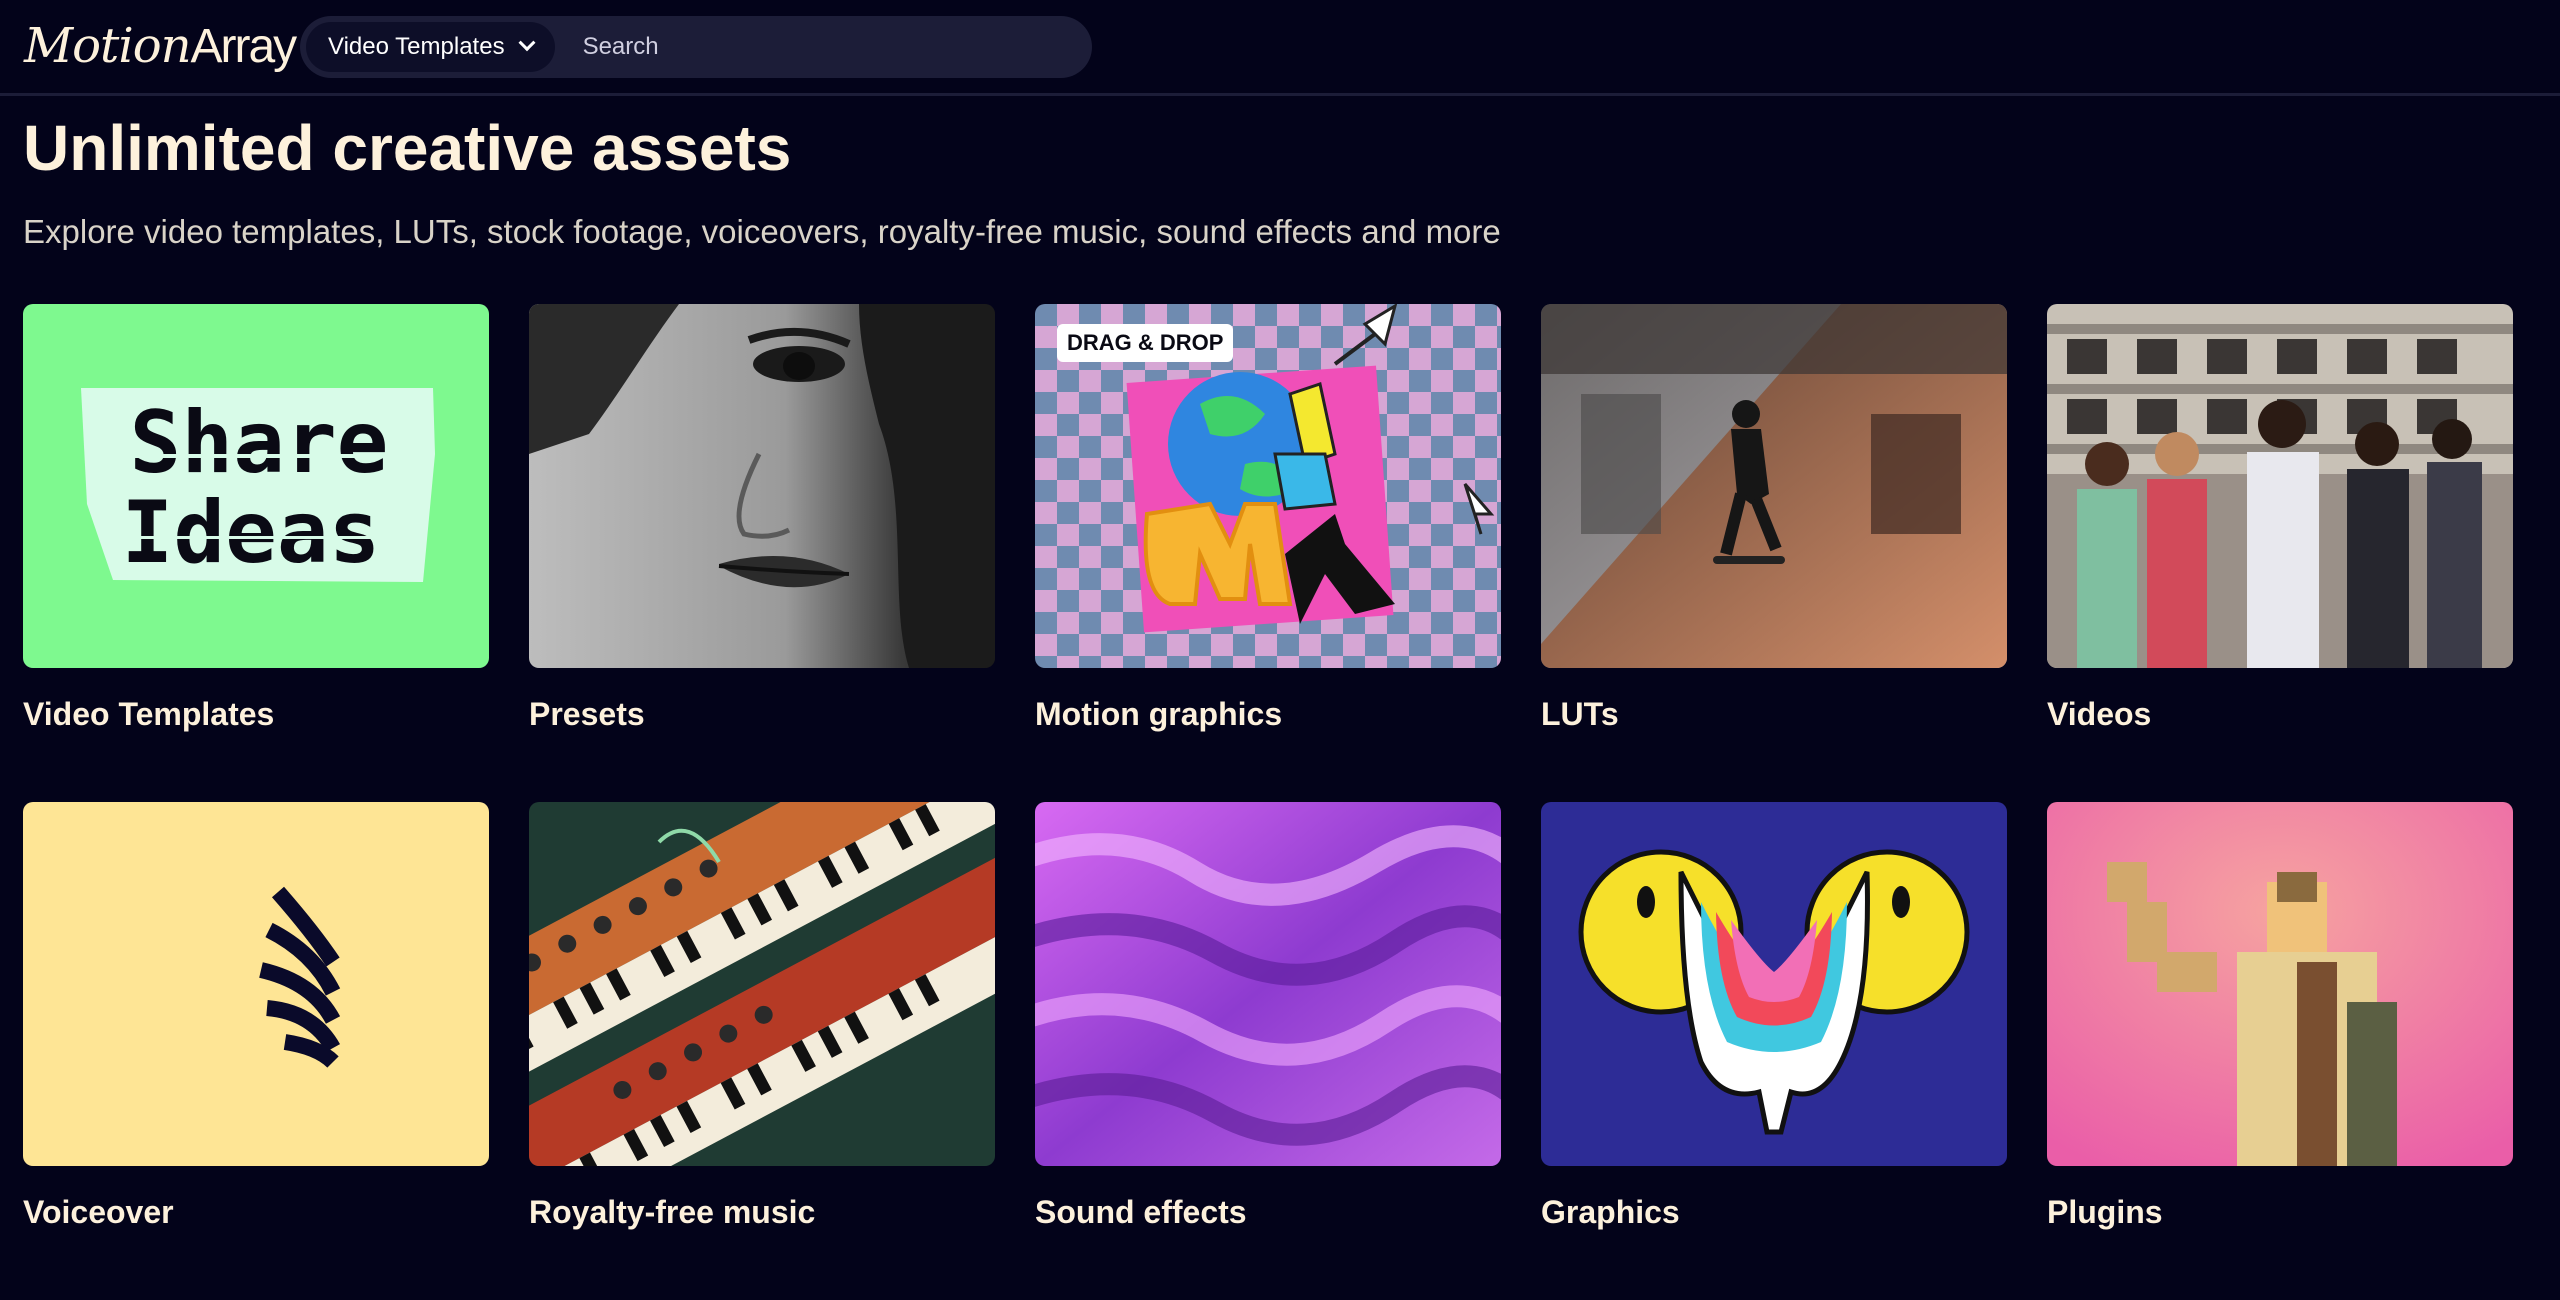 Image resolution: width=2560 pixels, height=1300 pixels. I want to click on skater-lut-comparison-image, so click(1774, 486).